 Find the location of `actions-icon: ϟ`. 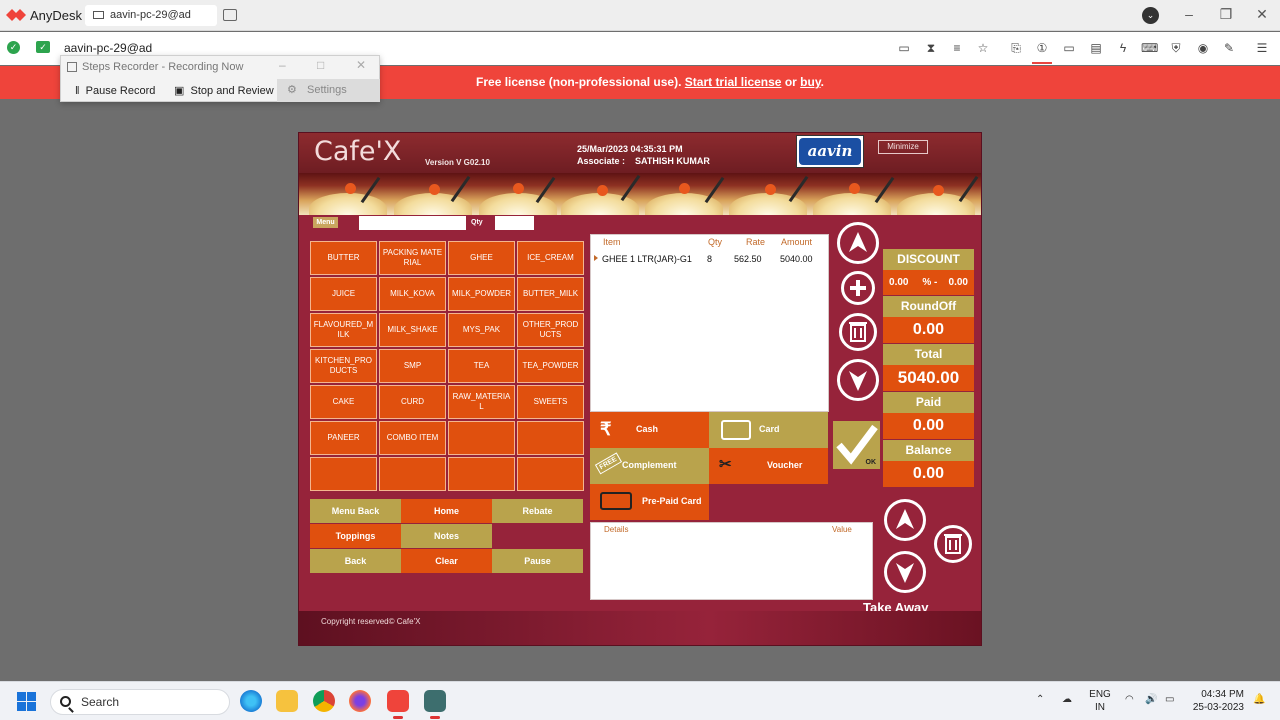

actions-icon: ϟ is located at coordinates (1123, 48).